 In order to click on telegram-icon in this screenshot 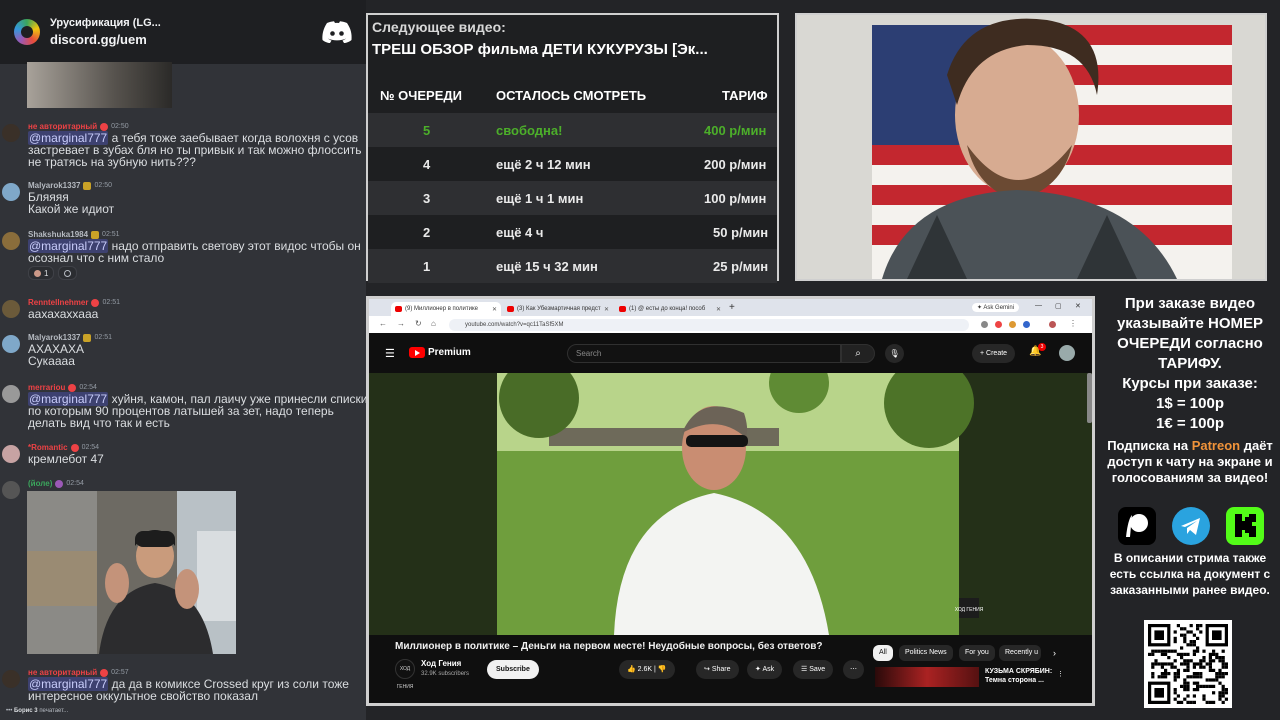, I will do `click(1191, 526)`.